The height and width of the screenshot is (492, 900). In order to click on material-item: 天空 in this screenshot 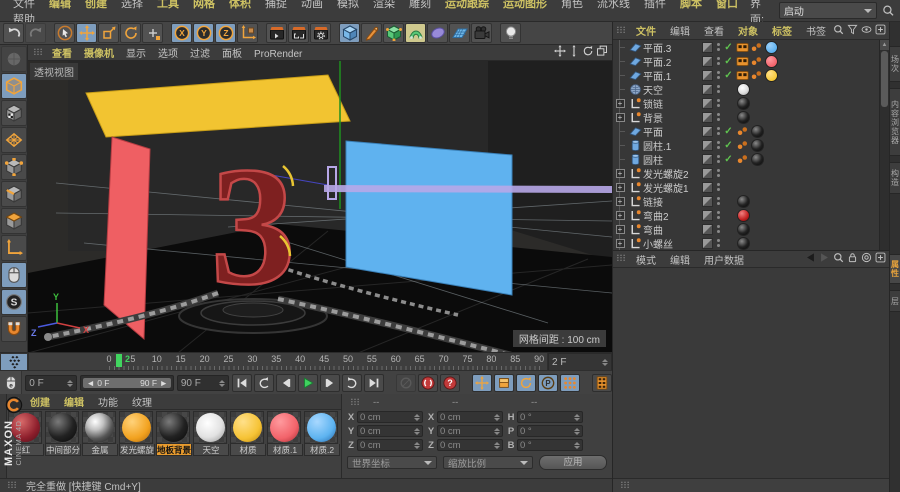, I will do `click(211, 433)`.